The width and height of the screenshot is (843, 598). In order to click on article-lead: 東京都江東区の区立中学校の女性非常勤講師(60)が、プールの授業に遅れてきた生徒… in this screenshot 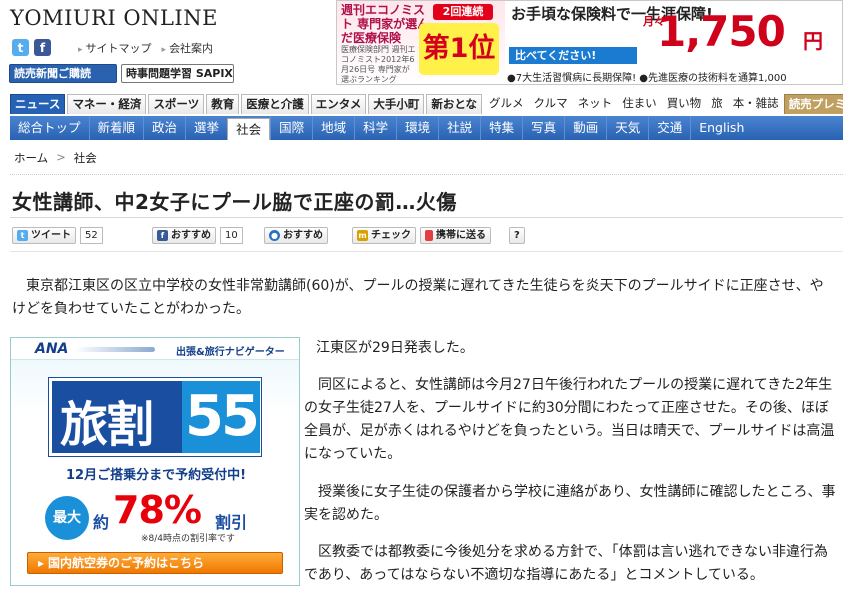, I will do `click(418, 297)`.